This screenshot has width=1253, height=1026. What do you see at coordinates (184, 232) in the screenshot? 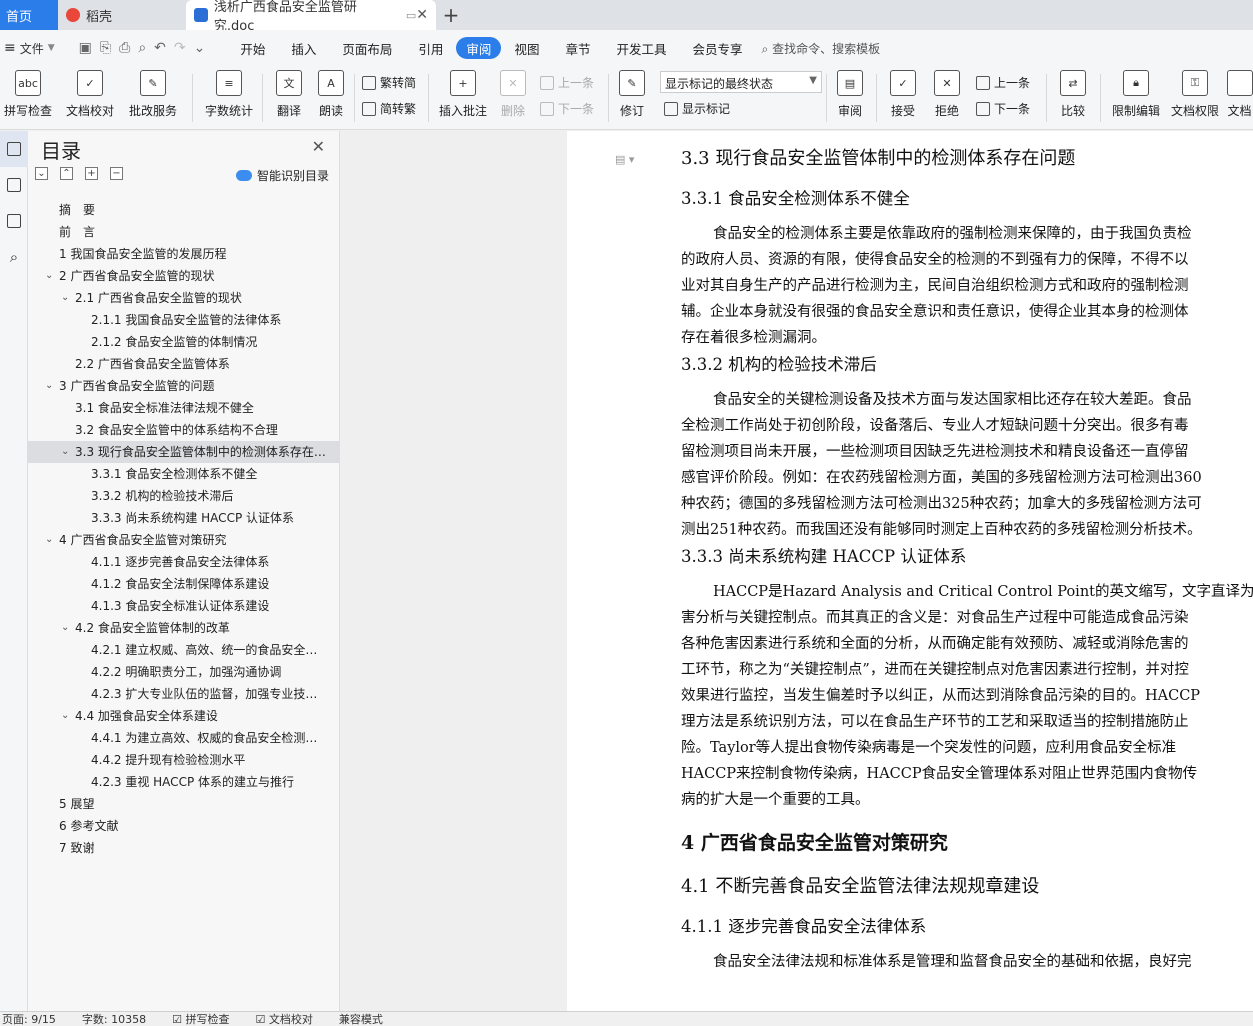
I see `toc-item: 前 言` at bounding box center [184, 232].